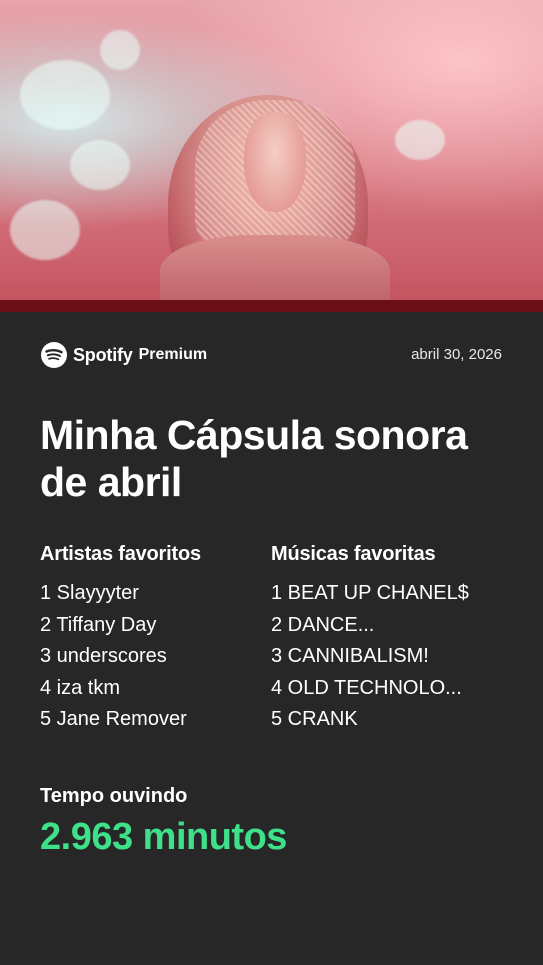  I want to click on artist-item: 2 Tiffany Day, so click(98, 624).